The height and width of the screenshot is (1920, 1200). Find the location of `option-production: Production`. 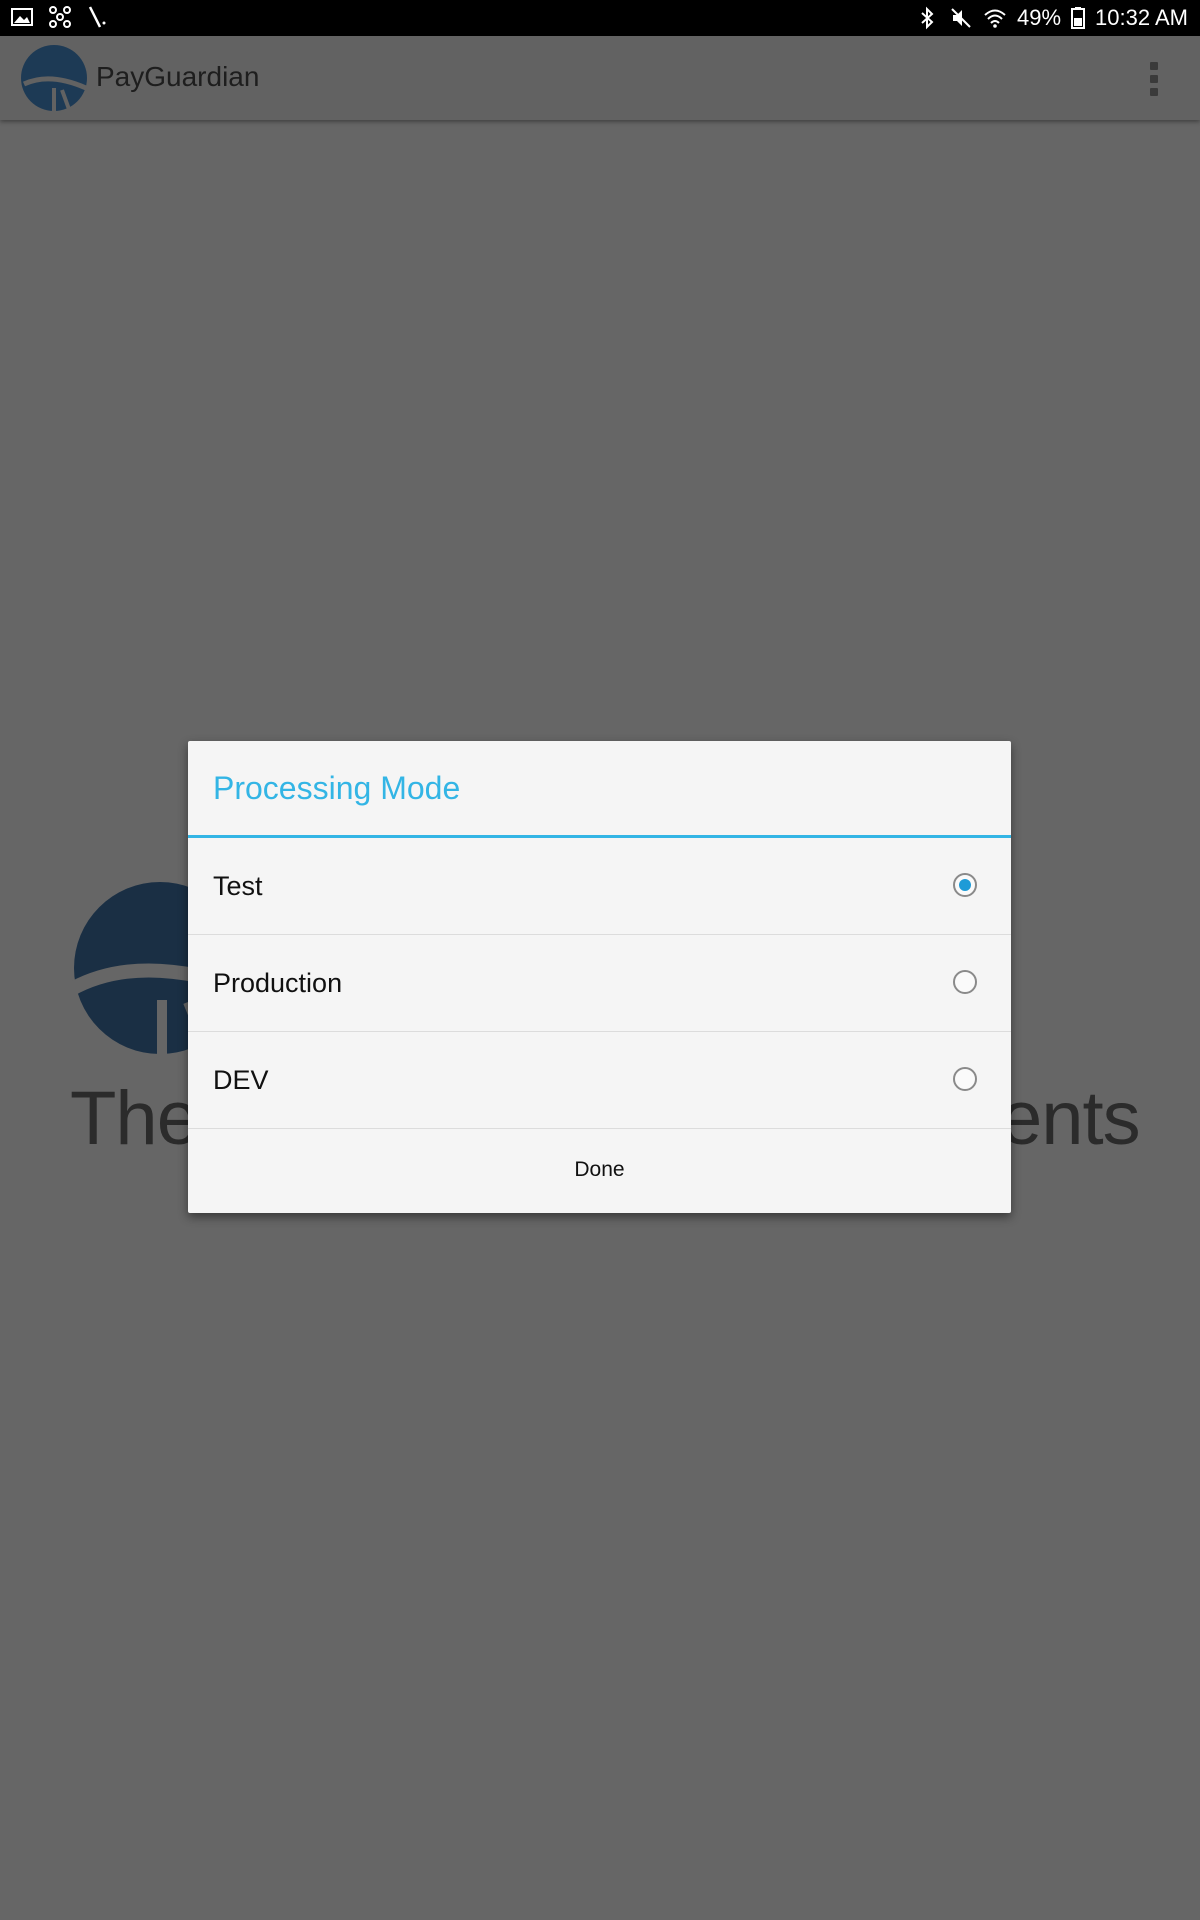

option-production: Production is located at coordinates (599, 983).